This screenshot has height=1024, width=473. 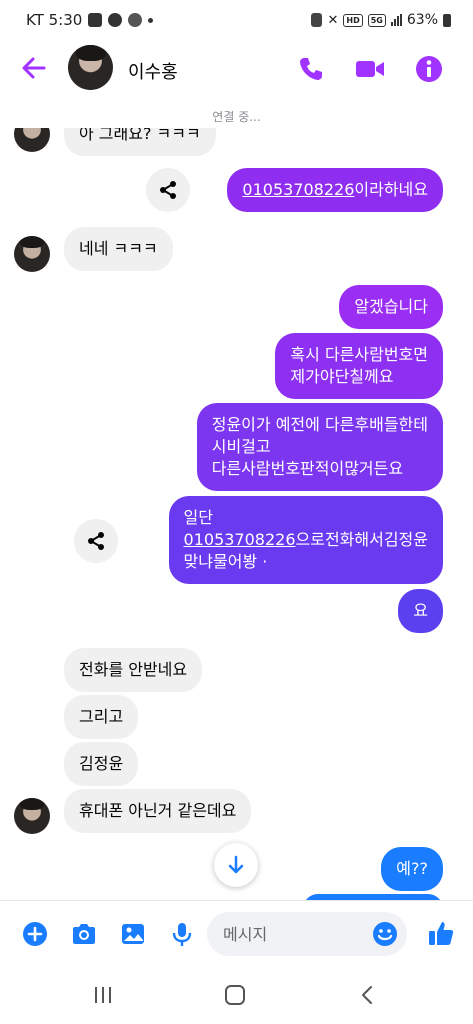 What do you see at coordinates (225, 561) in the screenshot?
I see `message-text: 맞냐물어봥 ·` at bounding box center [225, 561].